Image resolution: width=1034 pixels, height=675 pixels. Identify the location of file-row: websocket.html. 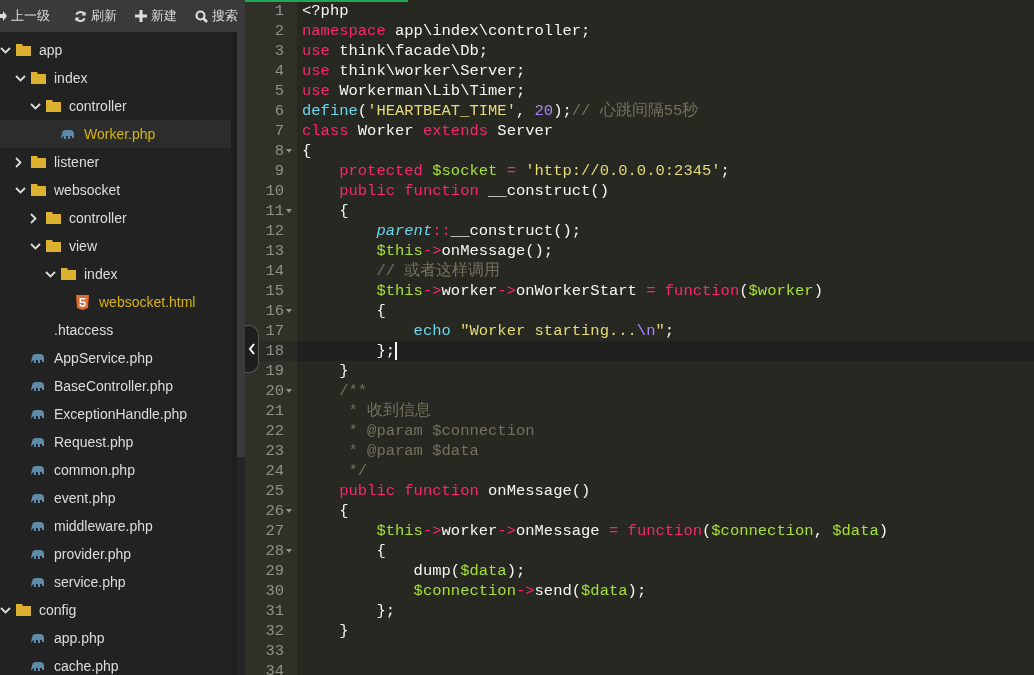
(115, 302).